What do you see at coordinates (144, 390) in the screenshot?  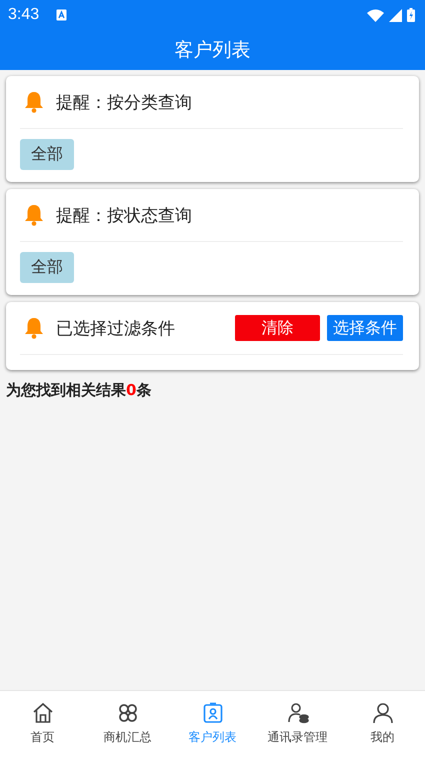 I see `result-text: 条` at bounding box center [144, 390].